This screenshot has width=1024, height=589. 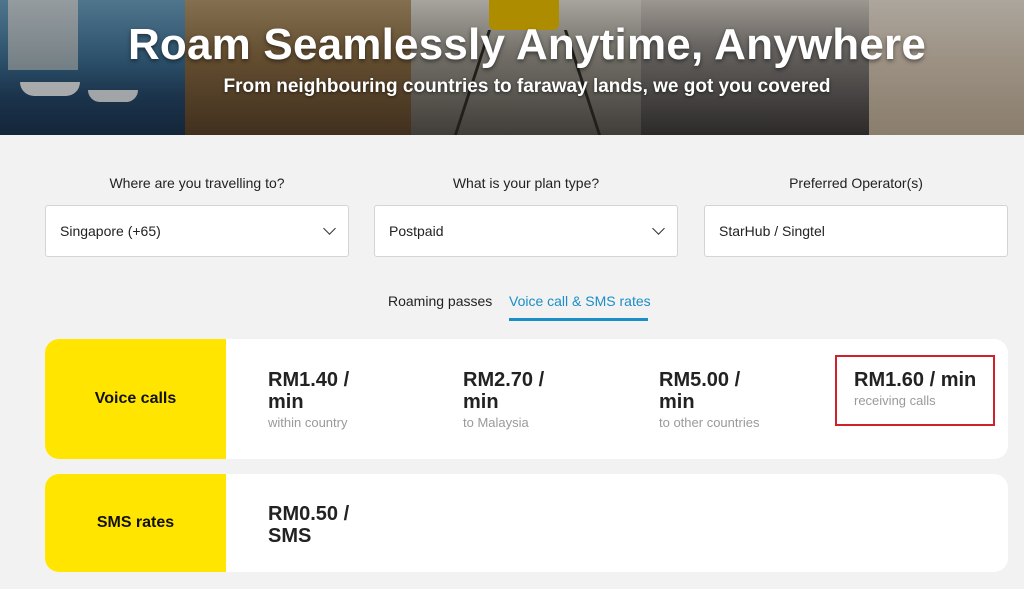 I want to click on plan-type-value: Postpaid, so click(x=416, y=231).